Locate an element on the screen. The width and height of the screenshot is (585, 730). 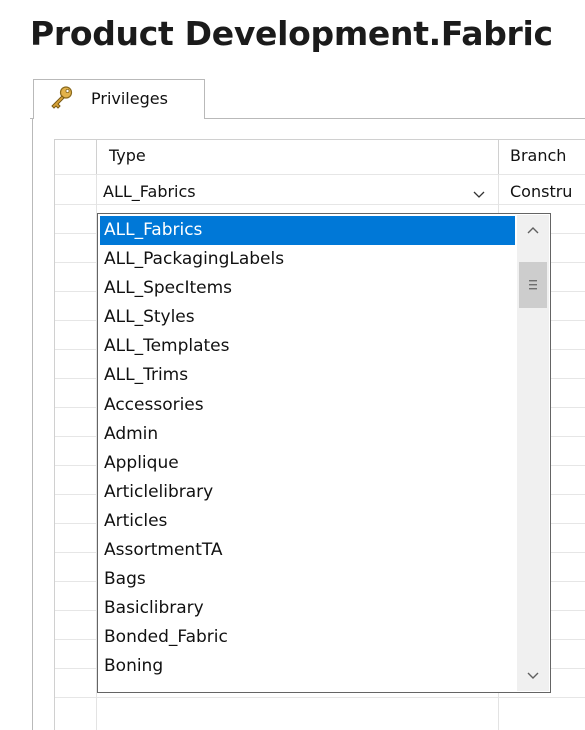
dropdown-option: Bonded_Fabric is located at coordinates (307, 637).